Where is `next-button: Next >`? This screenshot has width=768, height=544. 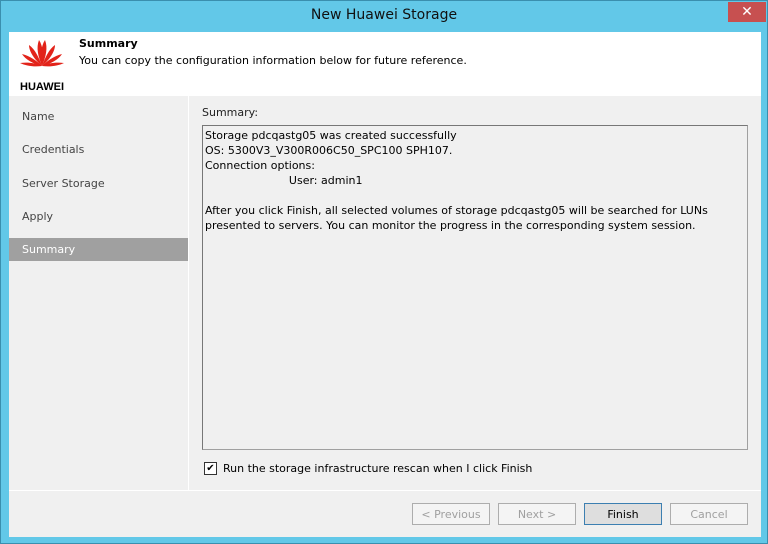 next-button: Next > is located at coordinates (537, 514).